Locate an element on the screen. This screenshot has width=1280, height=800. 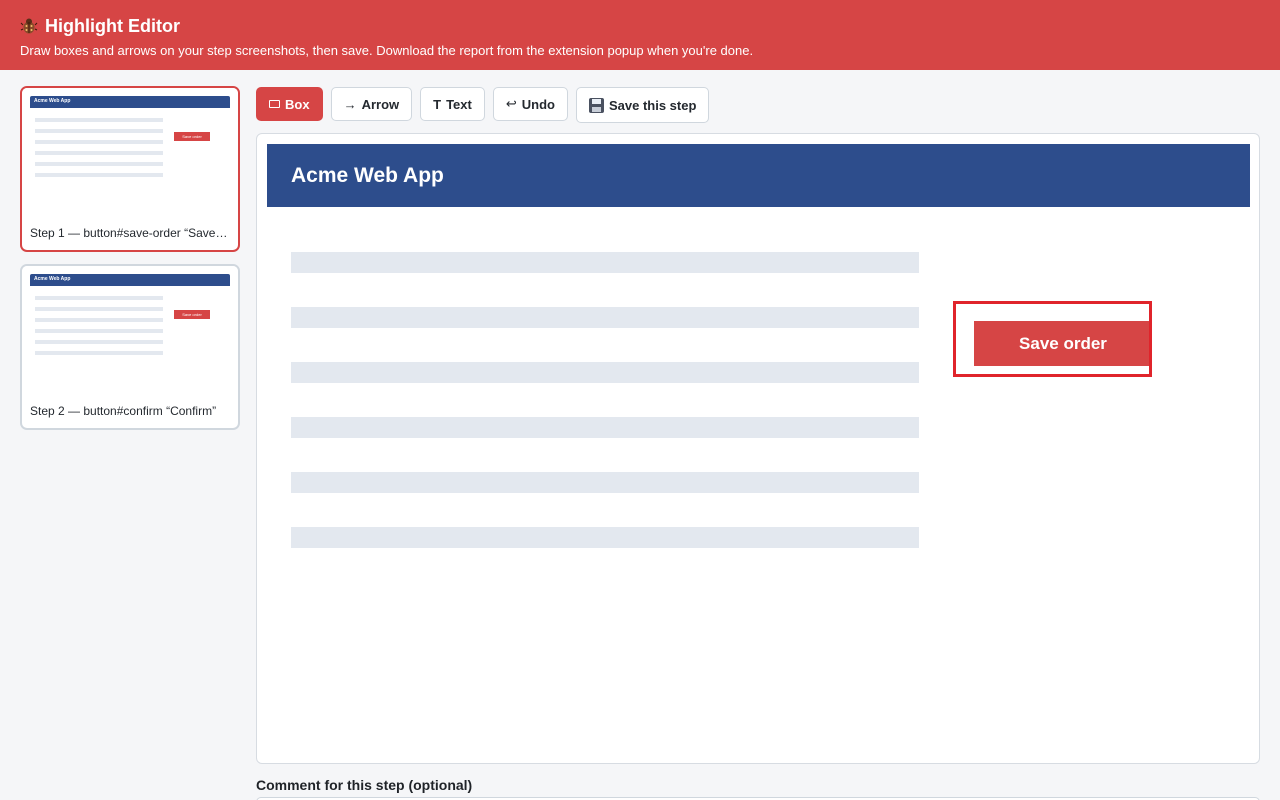
highlight-box-annotation is located at coordinates (1052, 339).